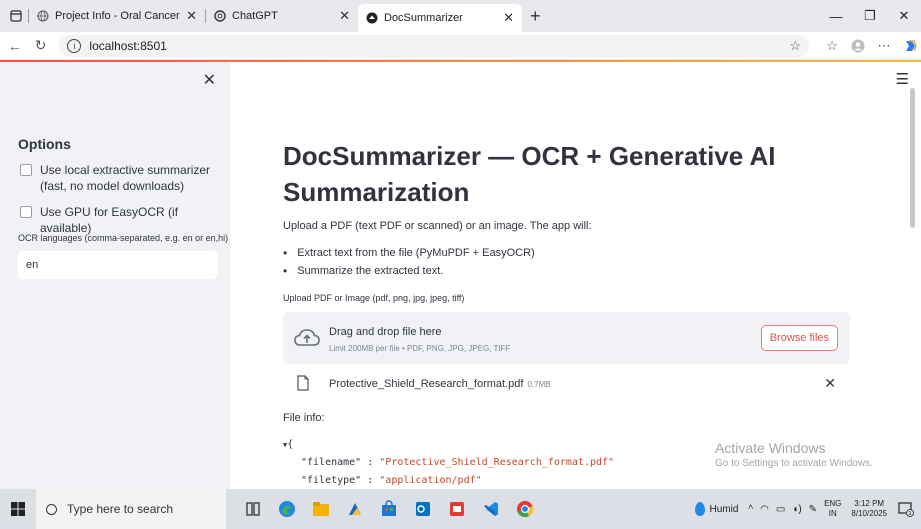  I want to click on tab-docsummarizer: DocSummarizer ✕, so click(440, 18).